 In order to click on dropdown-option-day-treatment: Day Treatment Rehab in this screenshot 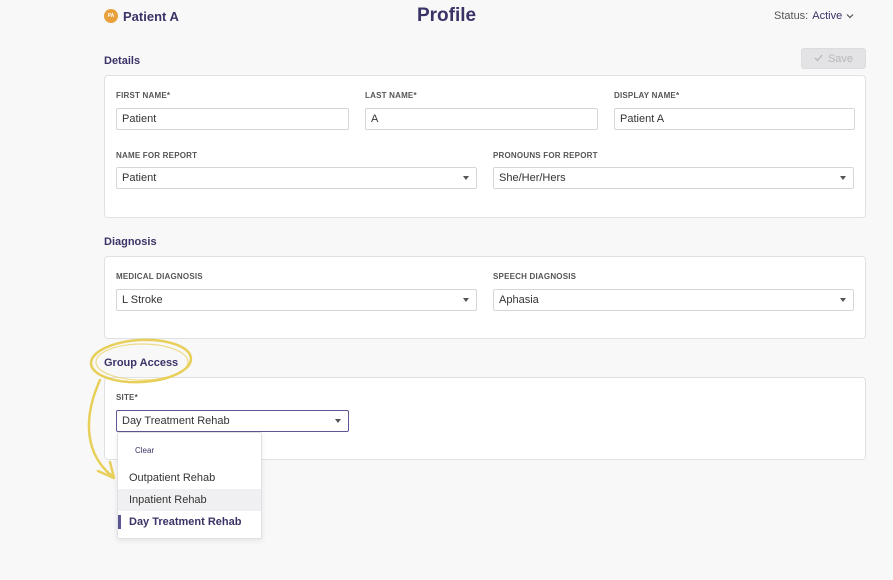, I will do `click(189, 522)`.